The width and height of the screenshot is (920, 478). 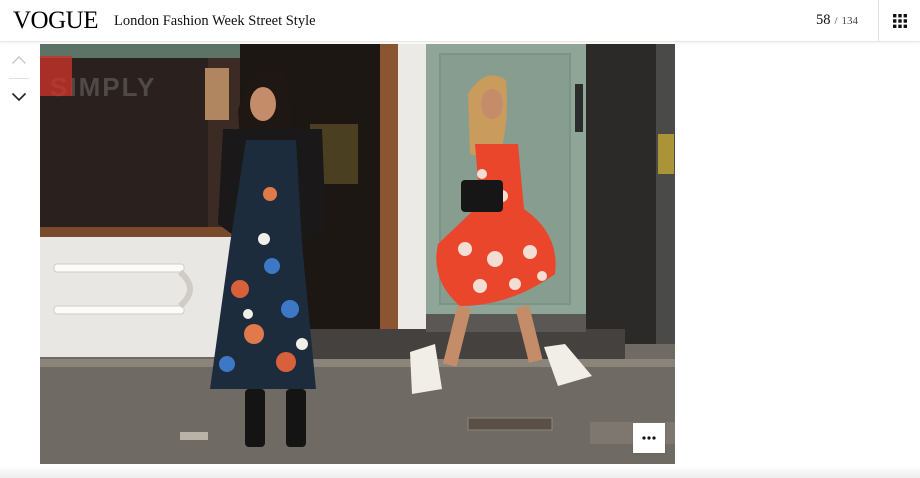 I want to click on grid-view-button, so click(x=899, y=21).